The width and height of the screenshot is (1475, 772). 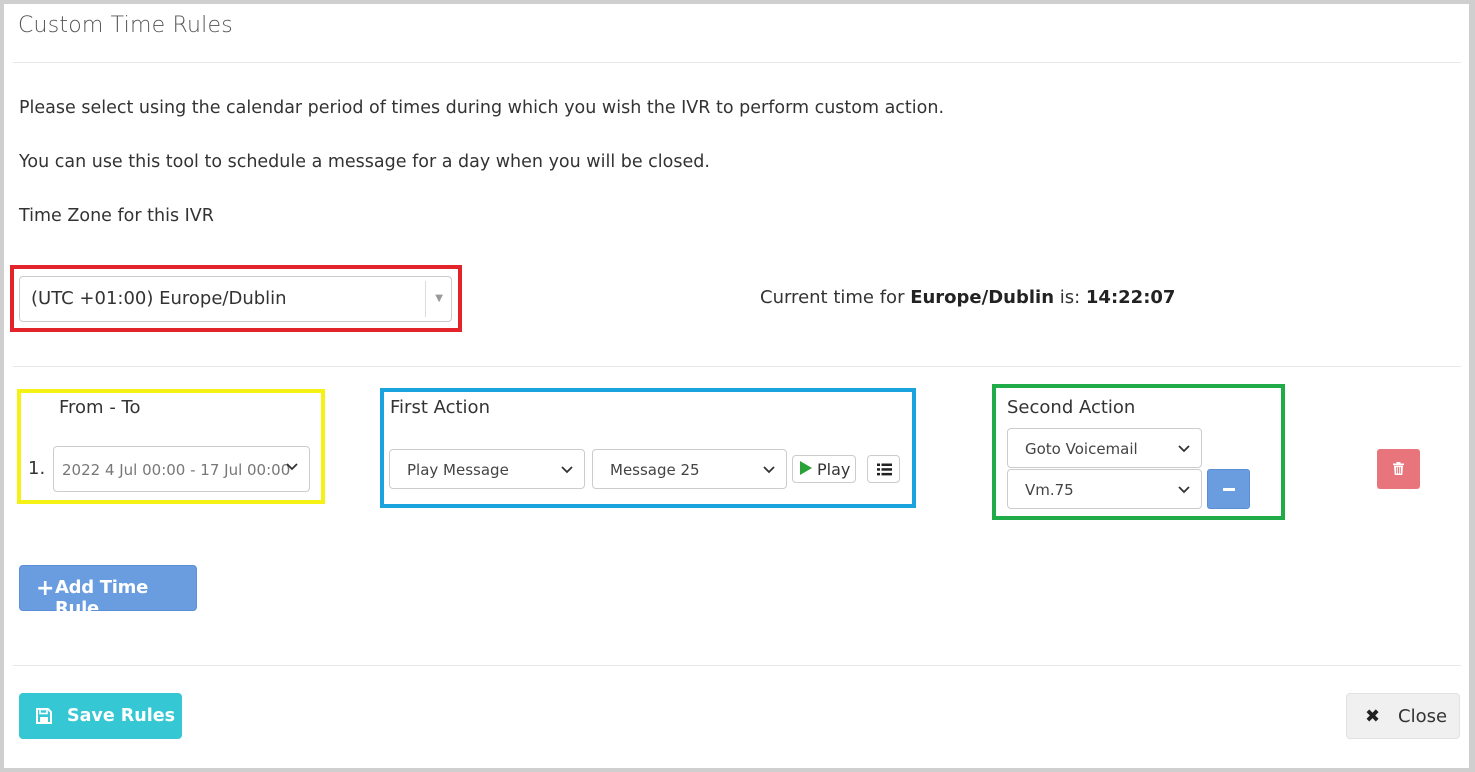 What do you see at coordinates (439, 298) in the screenshot?
I see `caret-down-icon: ▼` at bounding box center [439, 298].